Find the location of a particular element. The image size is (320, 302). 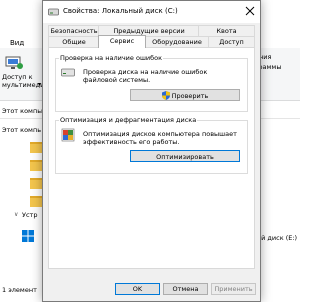

tab-general: Общие is located at coordinates (74, 41).